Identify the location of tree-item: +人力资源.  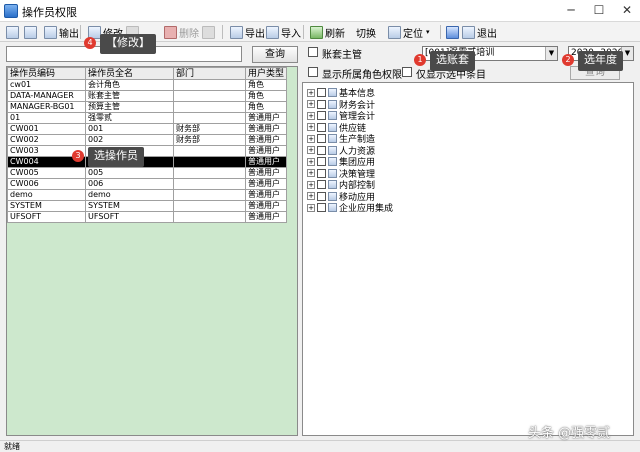
(341, 150).